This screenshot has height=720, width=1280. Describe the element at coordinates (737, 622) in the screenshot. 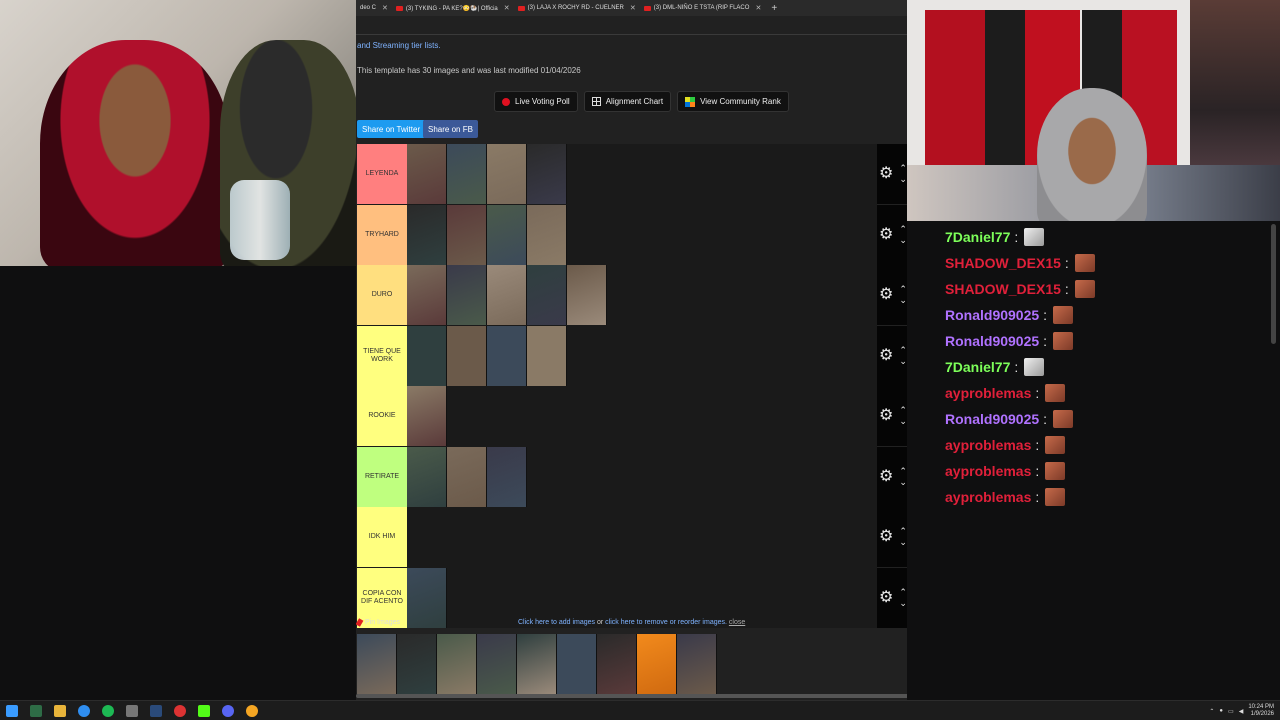

I see `close-link: close` at that location.